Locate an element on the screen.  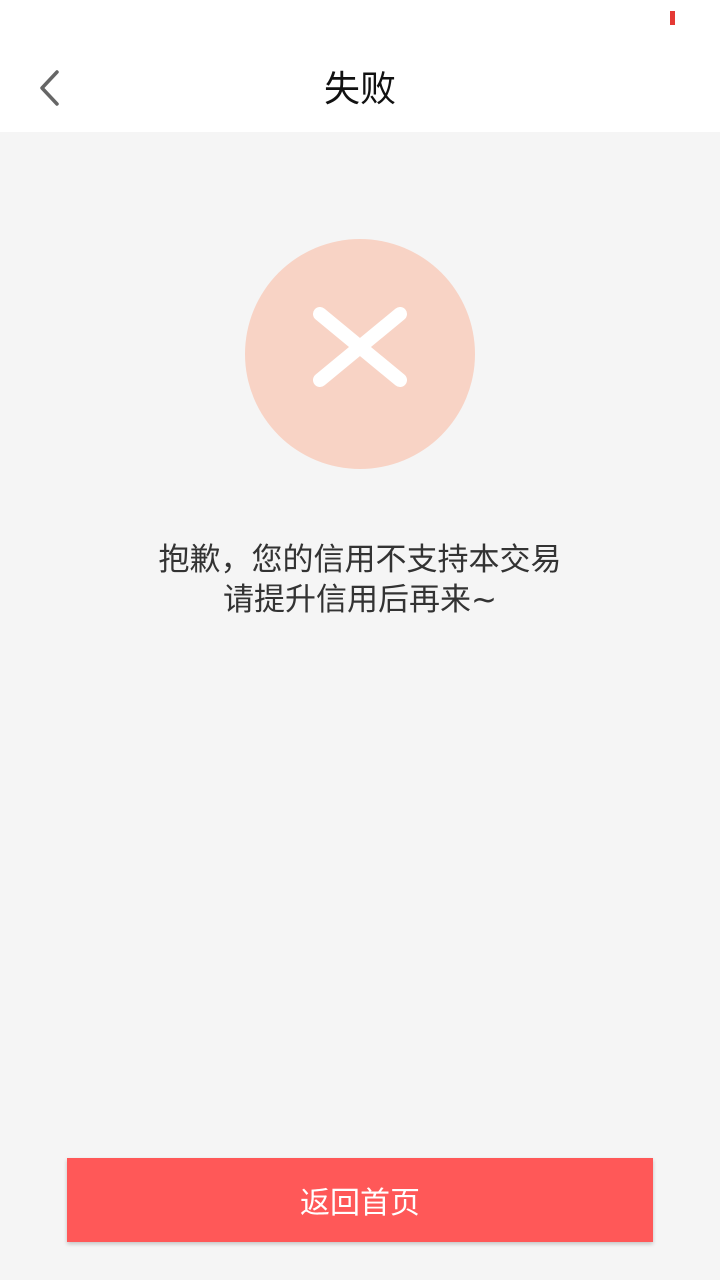
status-bar is located at coordinates (360, 25).